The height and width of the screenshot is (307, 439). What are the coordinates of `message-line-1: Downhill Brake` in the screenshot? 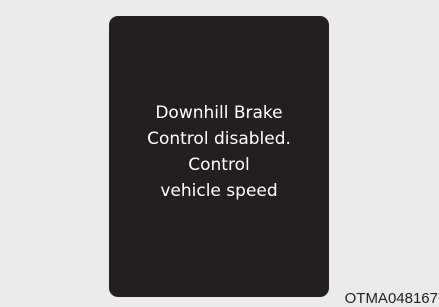 It's located at (219, 112).